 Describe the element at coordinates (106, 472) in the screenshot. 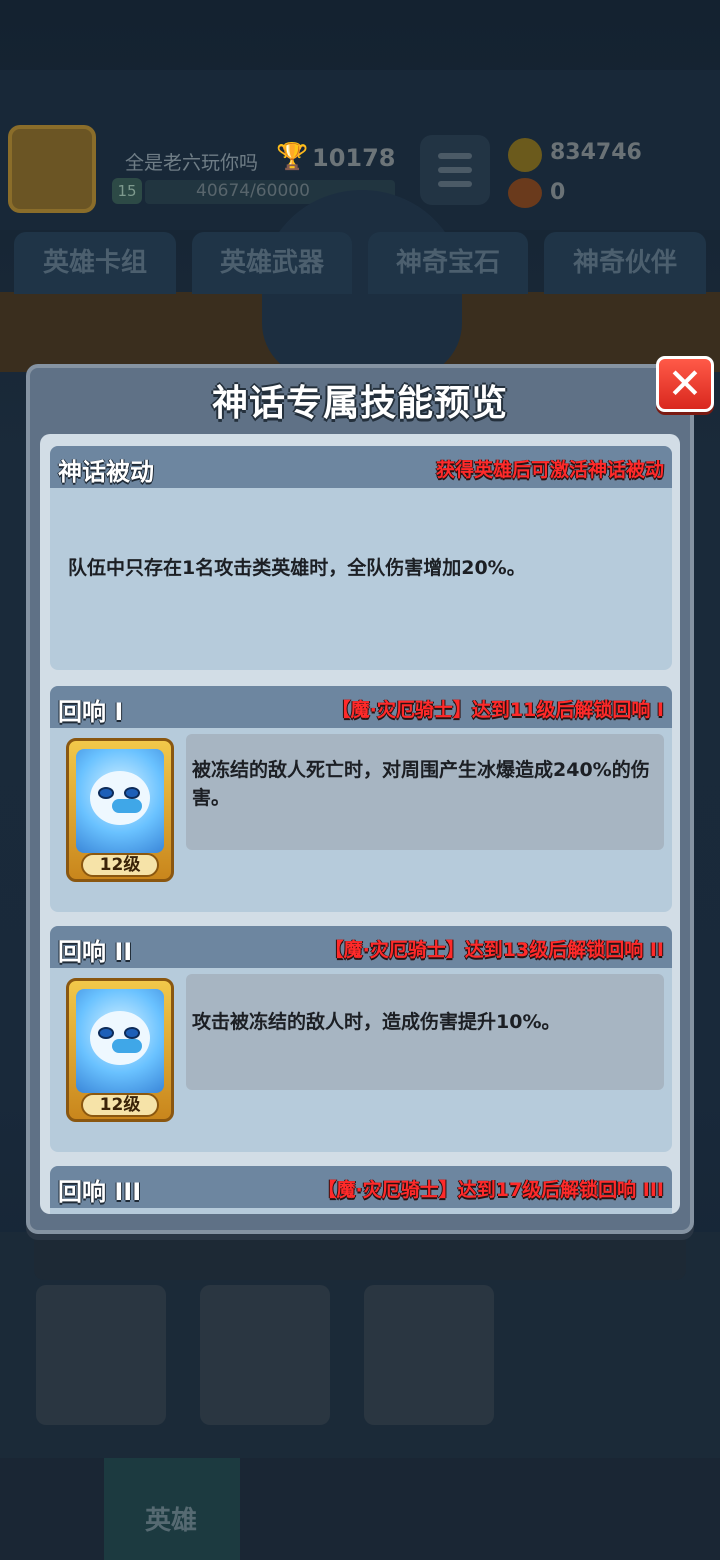

I see `section-title: 神话被动` at that location.